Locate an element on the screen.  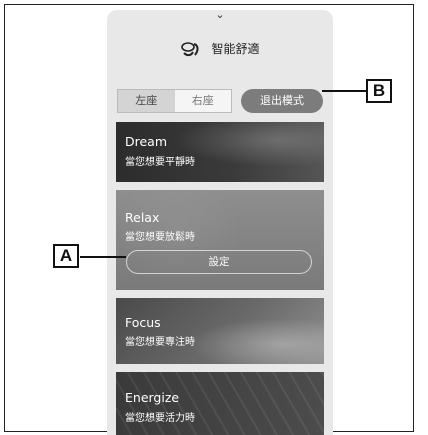
seat-left-tab: 左座 is located at coordinates (146, 101).